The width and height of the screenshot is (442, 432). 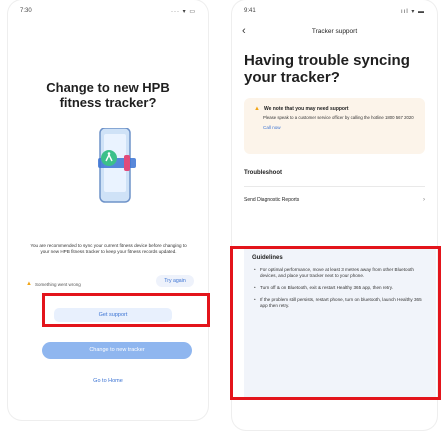 I want to click on status-time: 7:30, so click(x=26, y=11).